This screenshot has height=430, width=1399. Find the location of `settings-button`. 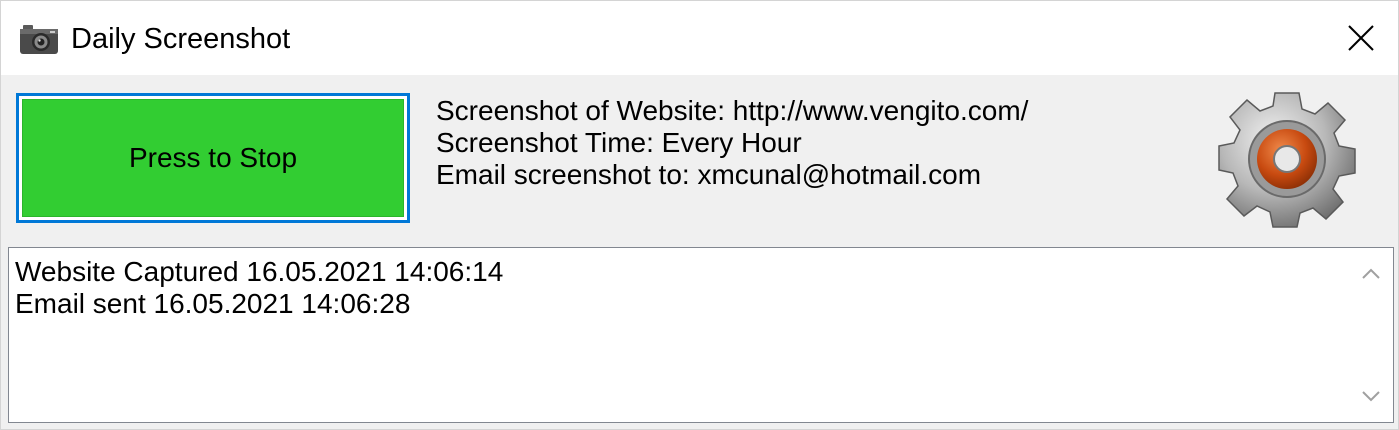

settings-button is located at coordinates (1287, 159).